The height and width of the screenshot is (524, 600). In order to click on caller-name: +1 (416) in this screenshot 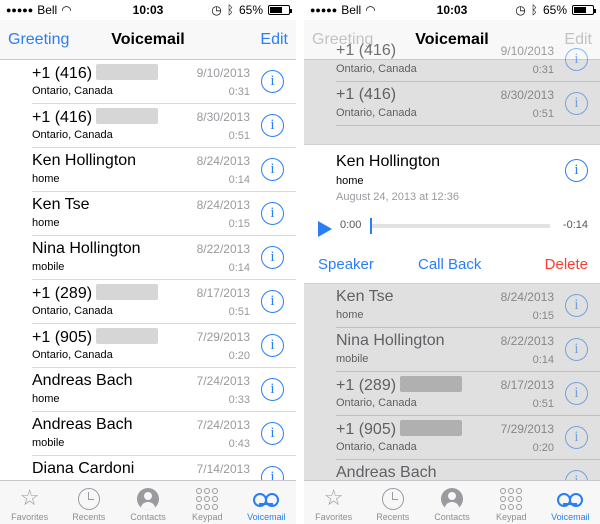, I will do `click(95, 73)`.